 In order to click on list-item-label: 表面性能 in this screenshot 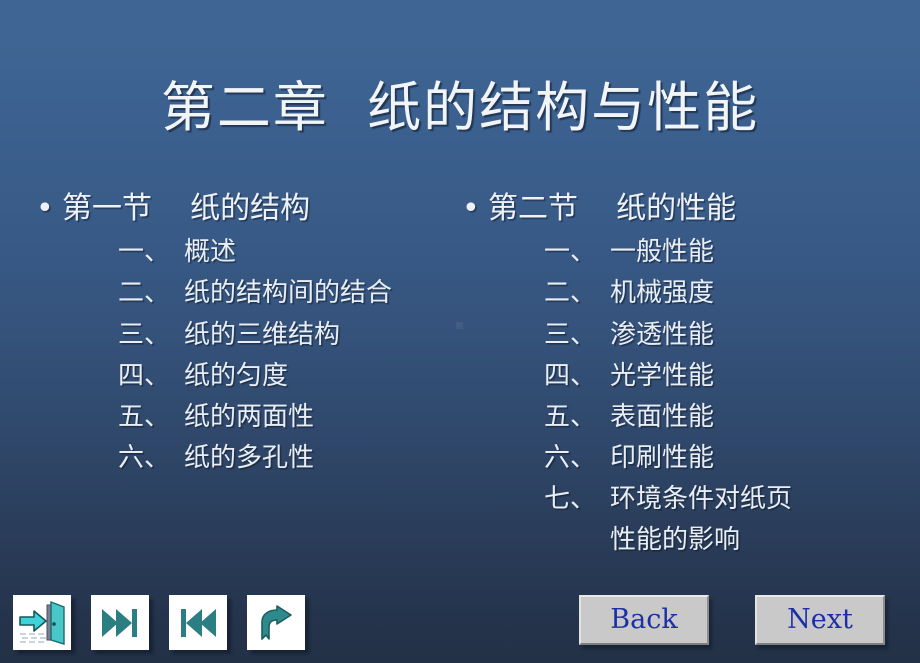, I will do `click(662, 416)`.